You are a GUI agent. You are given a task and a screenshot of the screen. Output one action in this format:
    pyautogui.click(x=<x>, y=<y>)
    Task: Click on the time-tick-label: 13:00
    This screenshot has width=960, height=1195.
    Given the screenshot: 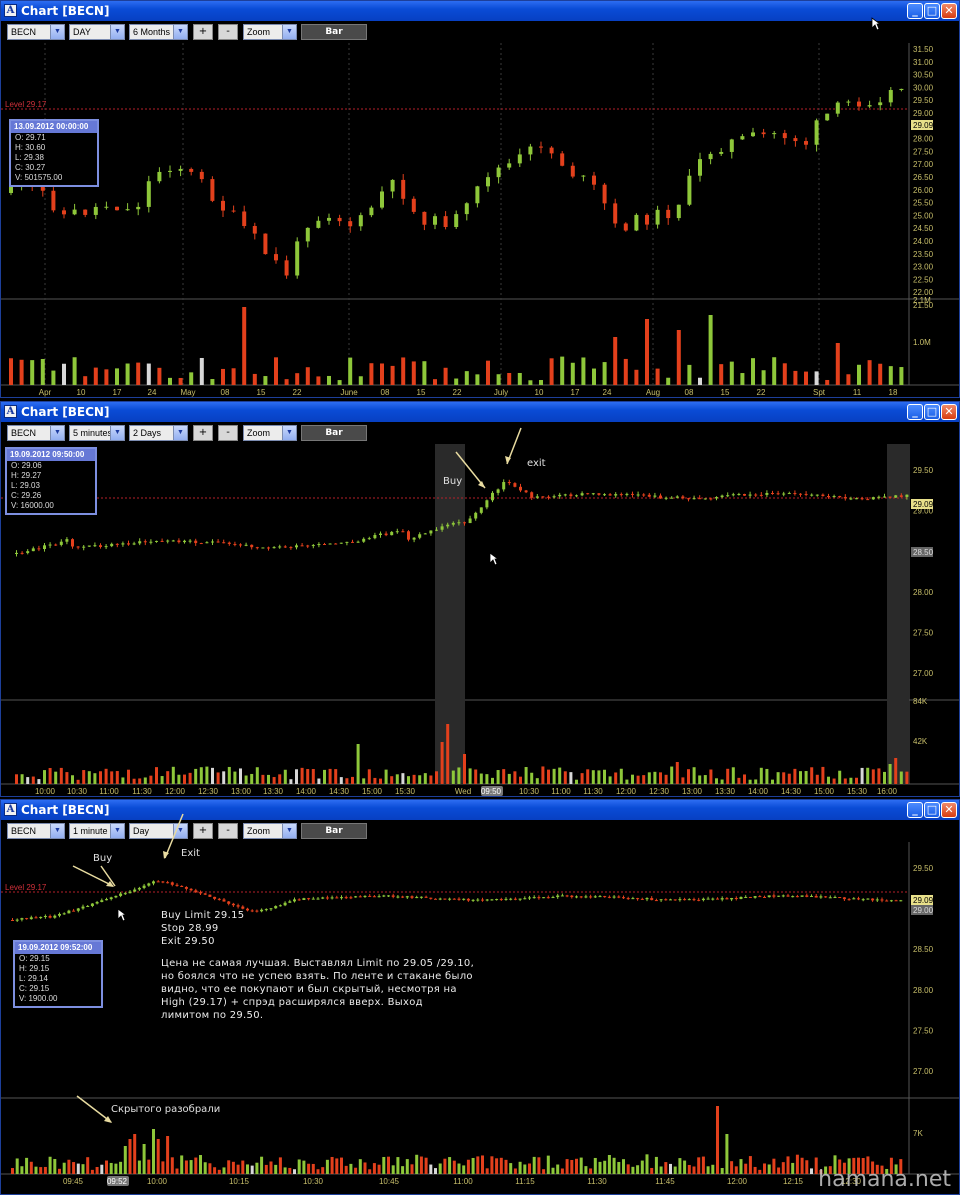 What is the action you would take?
    pyautogui.click(x=692, y=791)
    